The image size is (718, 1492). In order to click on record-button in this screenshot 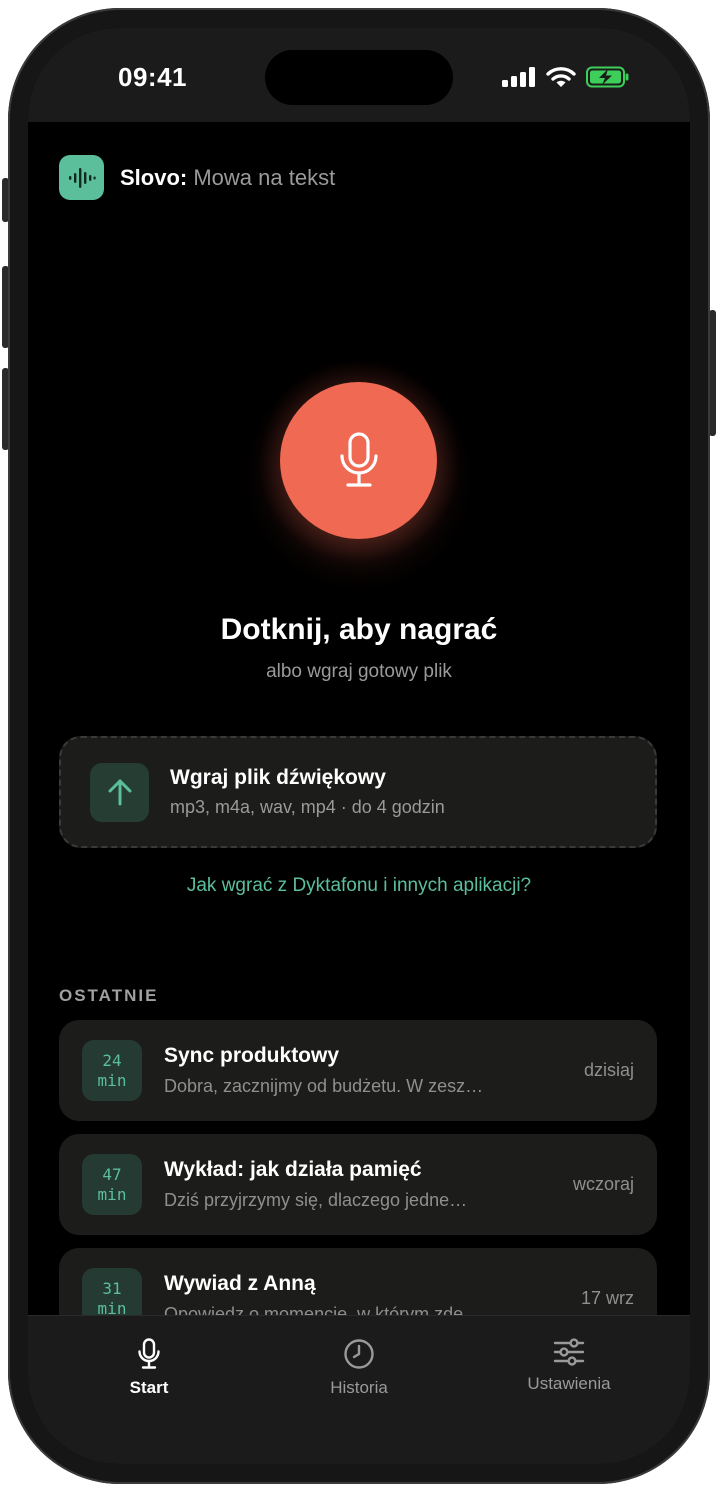, I will do `click(358, 460)`.